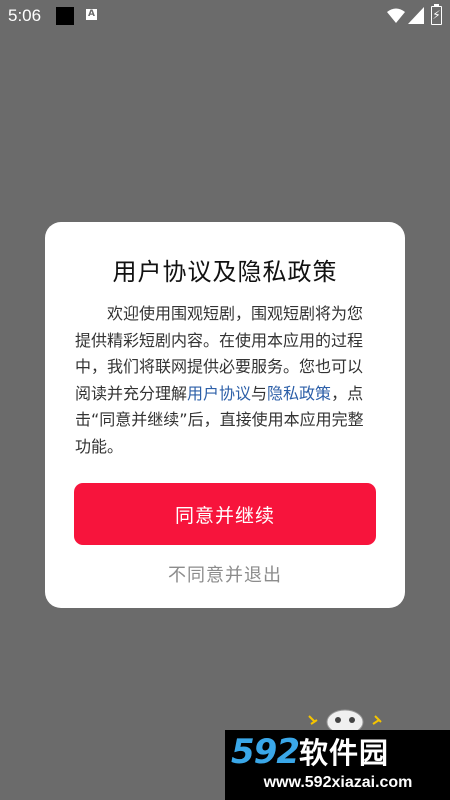  Describe the element at coordinates (219, 393) in the screenshot. I see `user-agreement-link: 用户协议` at that location.